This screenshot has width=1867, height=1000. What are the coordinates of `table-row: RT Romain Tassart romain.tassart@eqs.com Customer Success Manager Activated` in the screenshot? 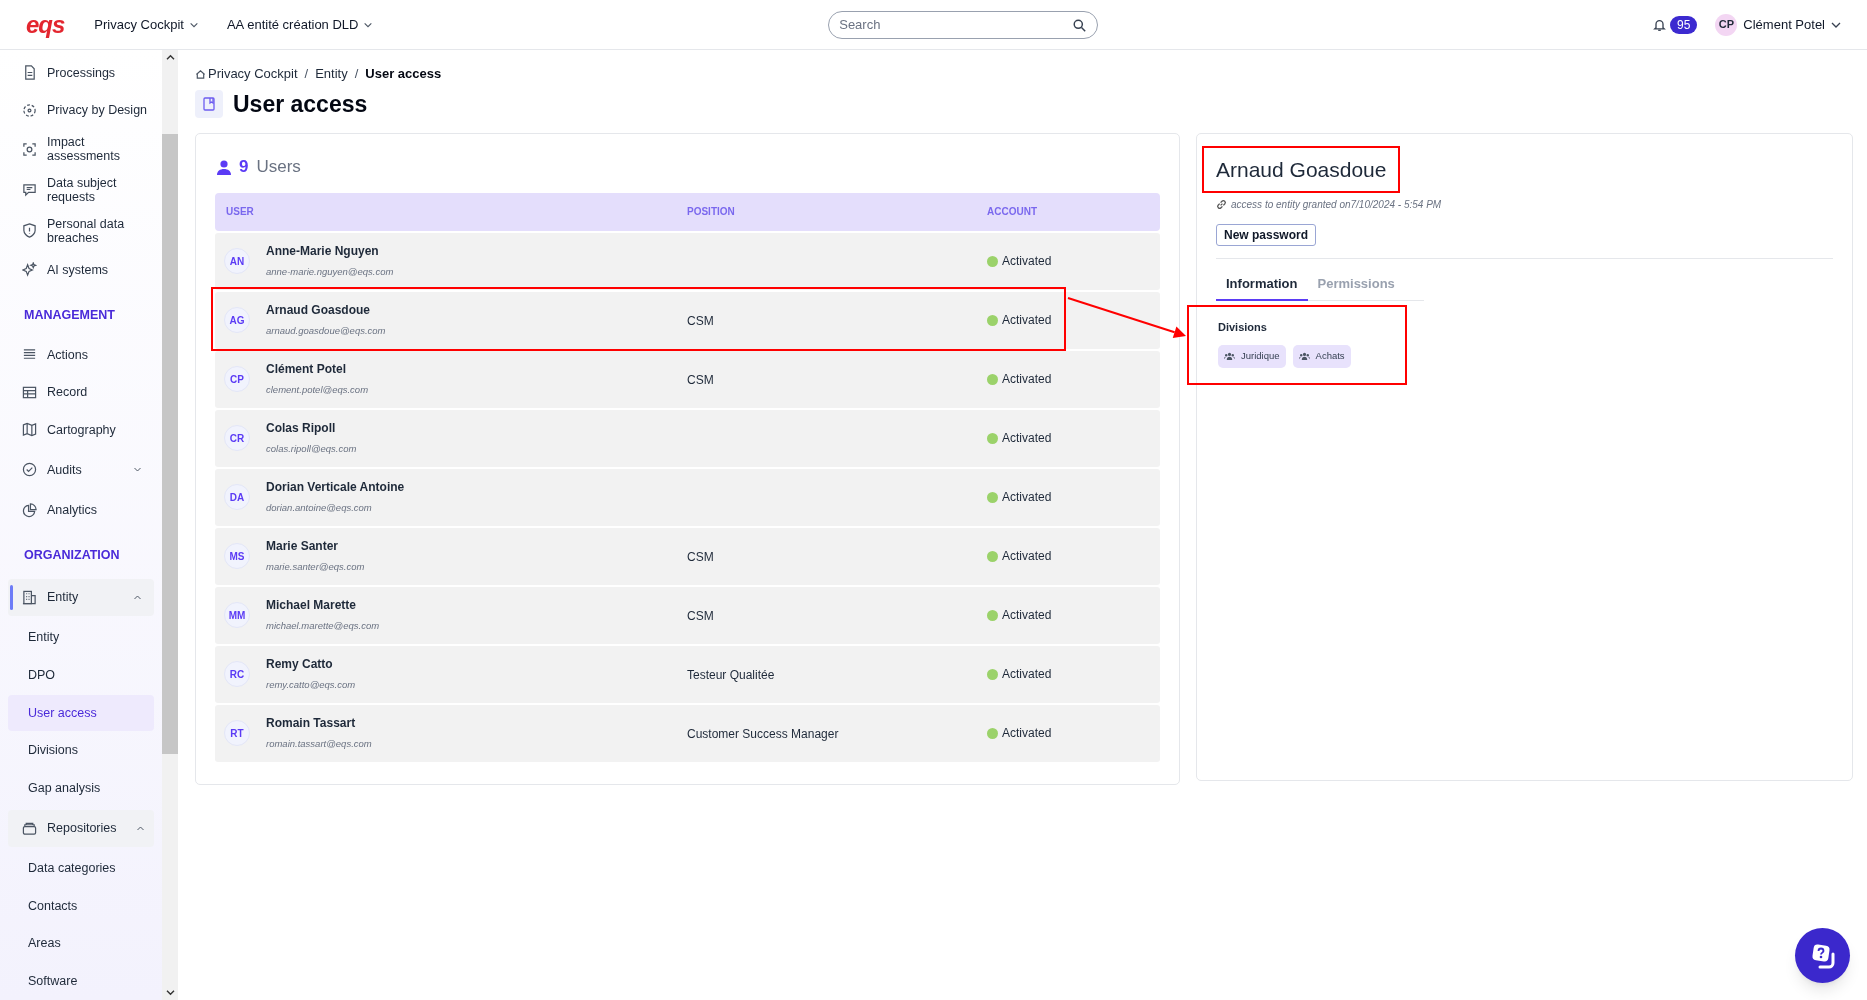 It's located at (687, 733).